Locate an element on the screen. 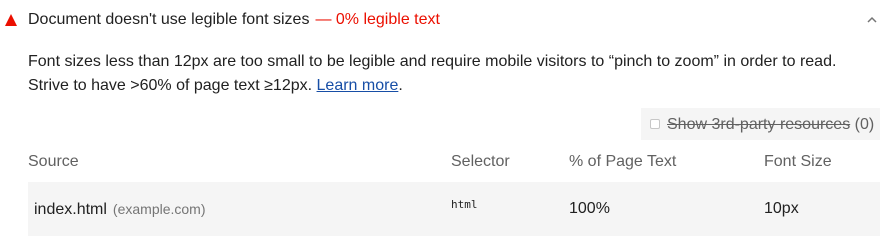  column-header-percent: % of Page Text is located at coordinates (623, 161).